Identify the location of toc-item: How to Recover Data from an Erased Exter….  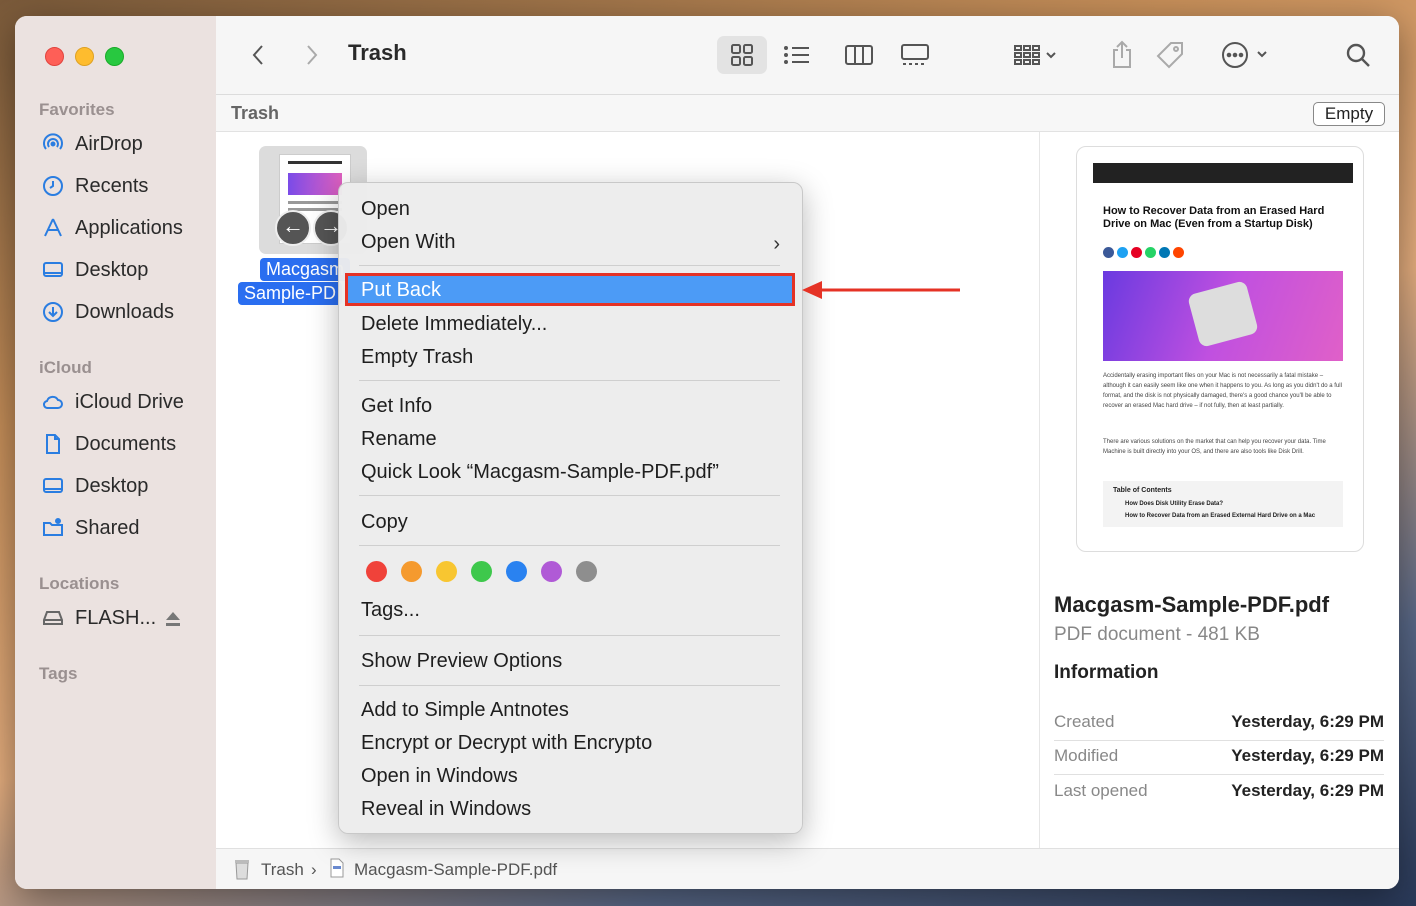
(1220, 516).